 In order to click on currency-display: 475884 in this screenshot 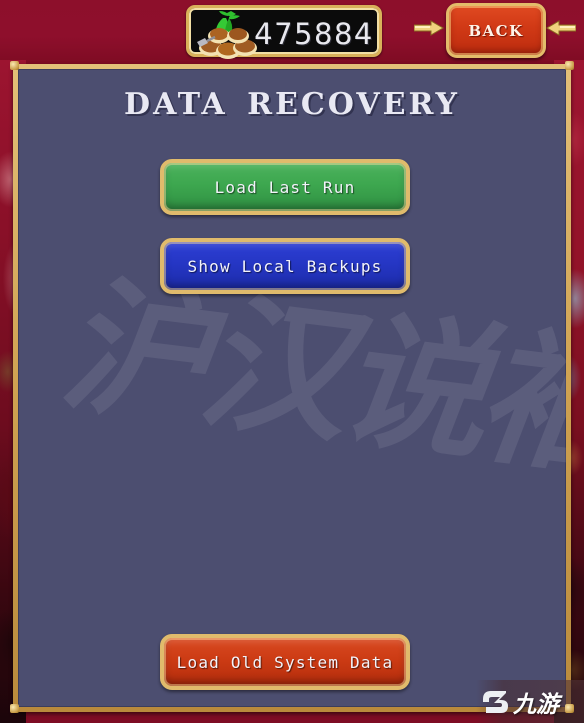, I will do `click(284, 32)`.